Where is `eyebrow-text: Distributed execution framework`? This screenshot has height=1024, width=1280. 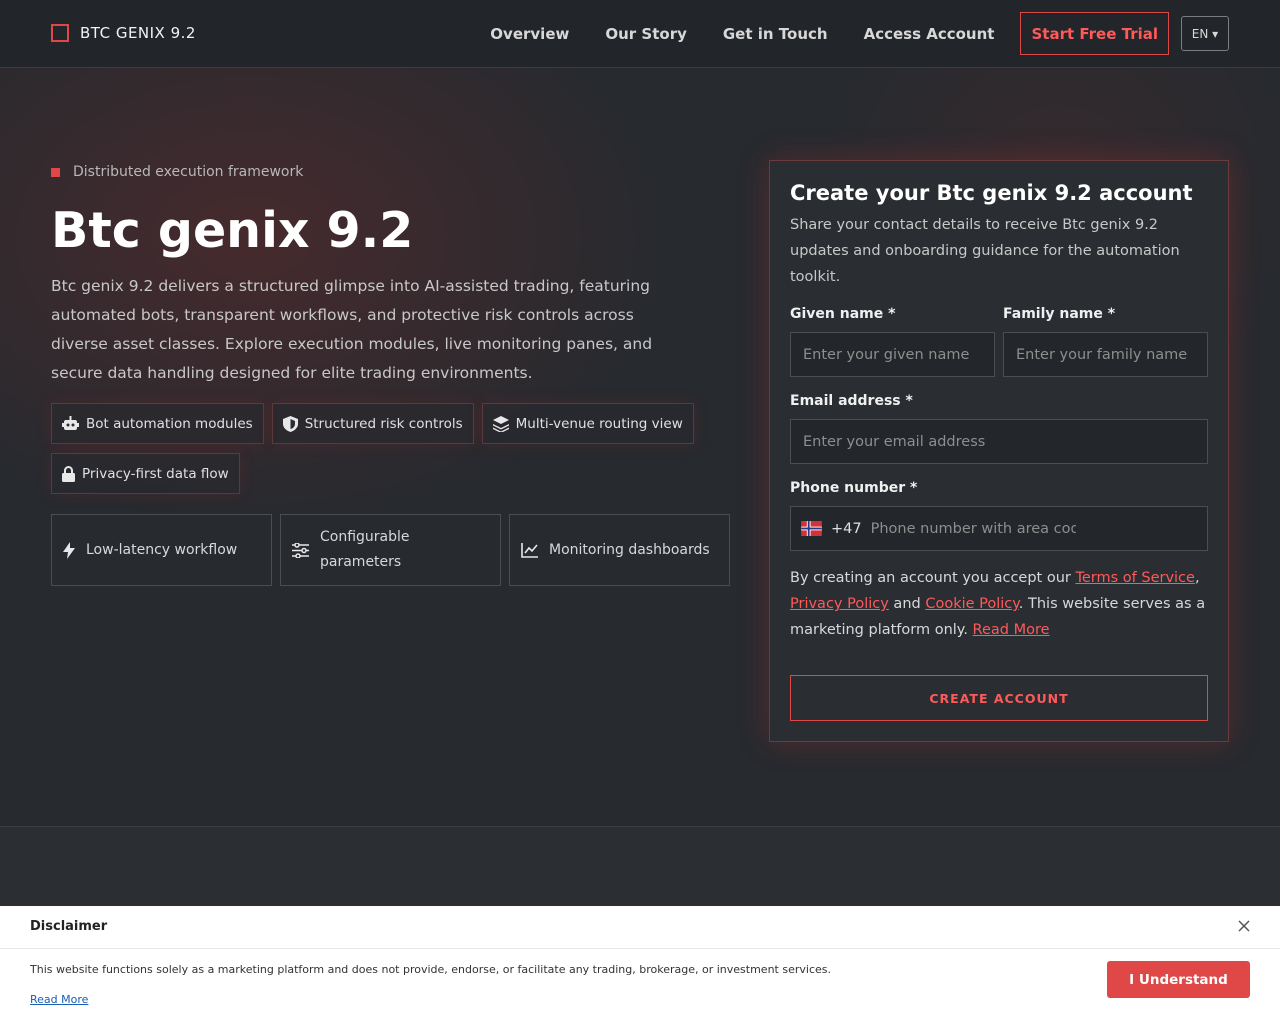
eyebrow-text: Distributed execution framework is located at coordinates (188, 172).